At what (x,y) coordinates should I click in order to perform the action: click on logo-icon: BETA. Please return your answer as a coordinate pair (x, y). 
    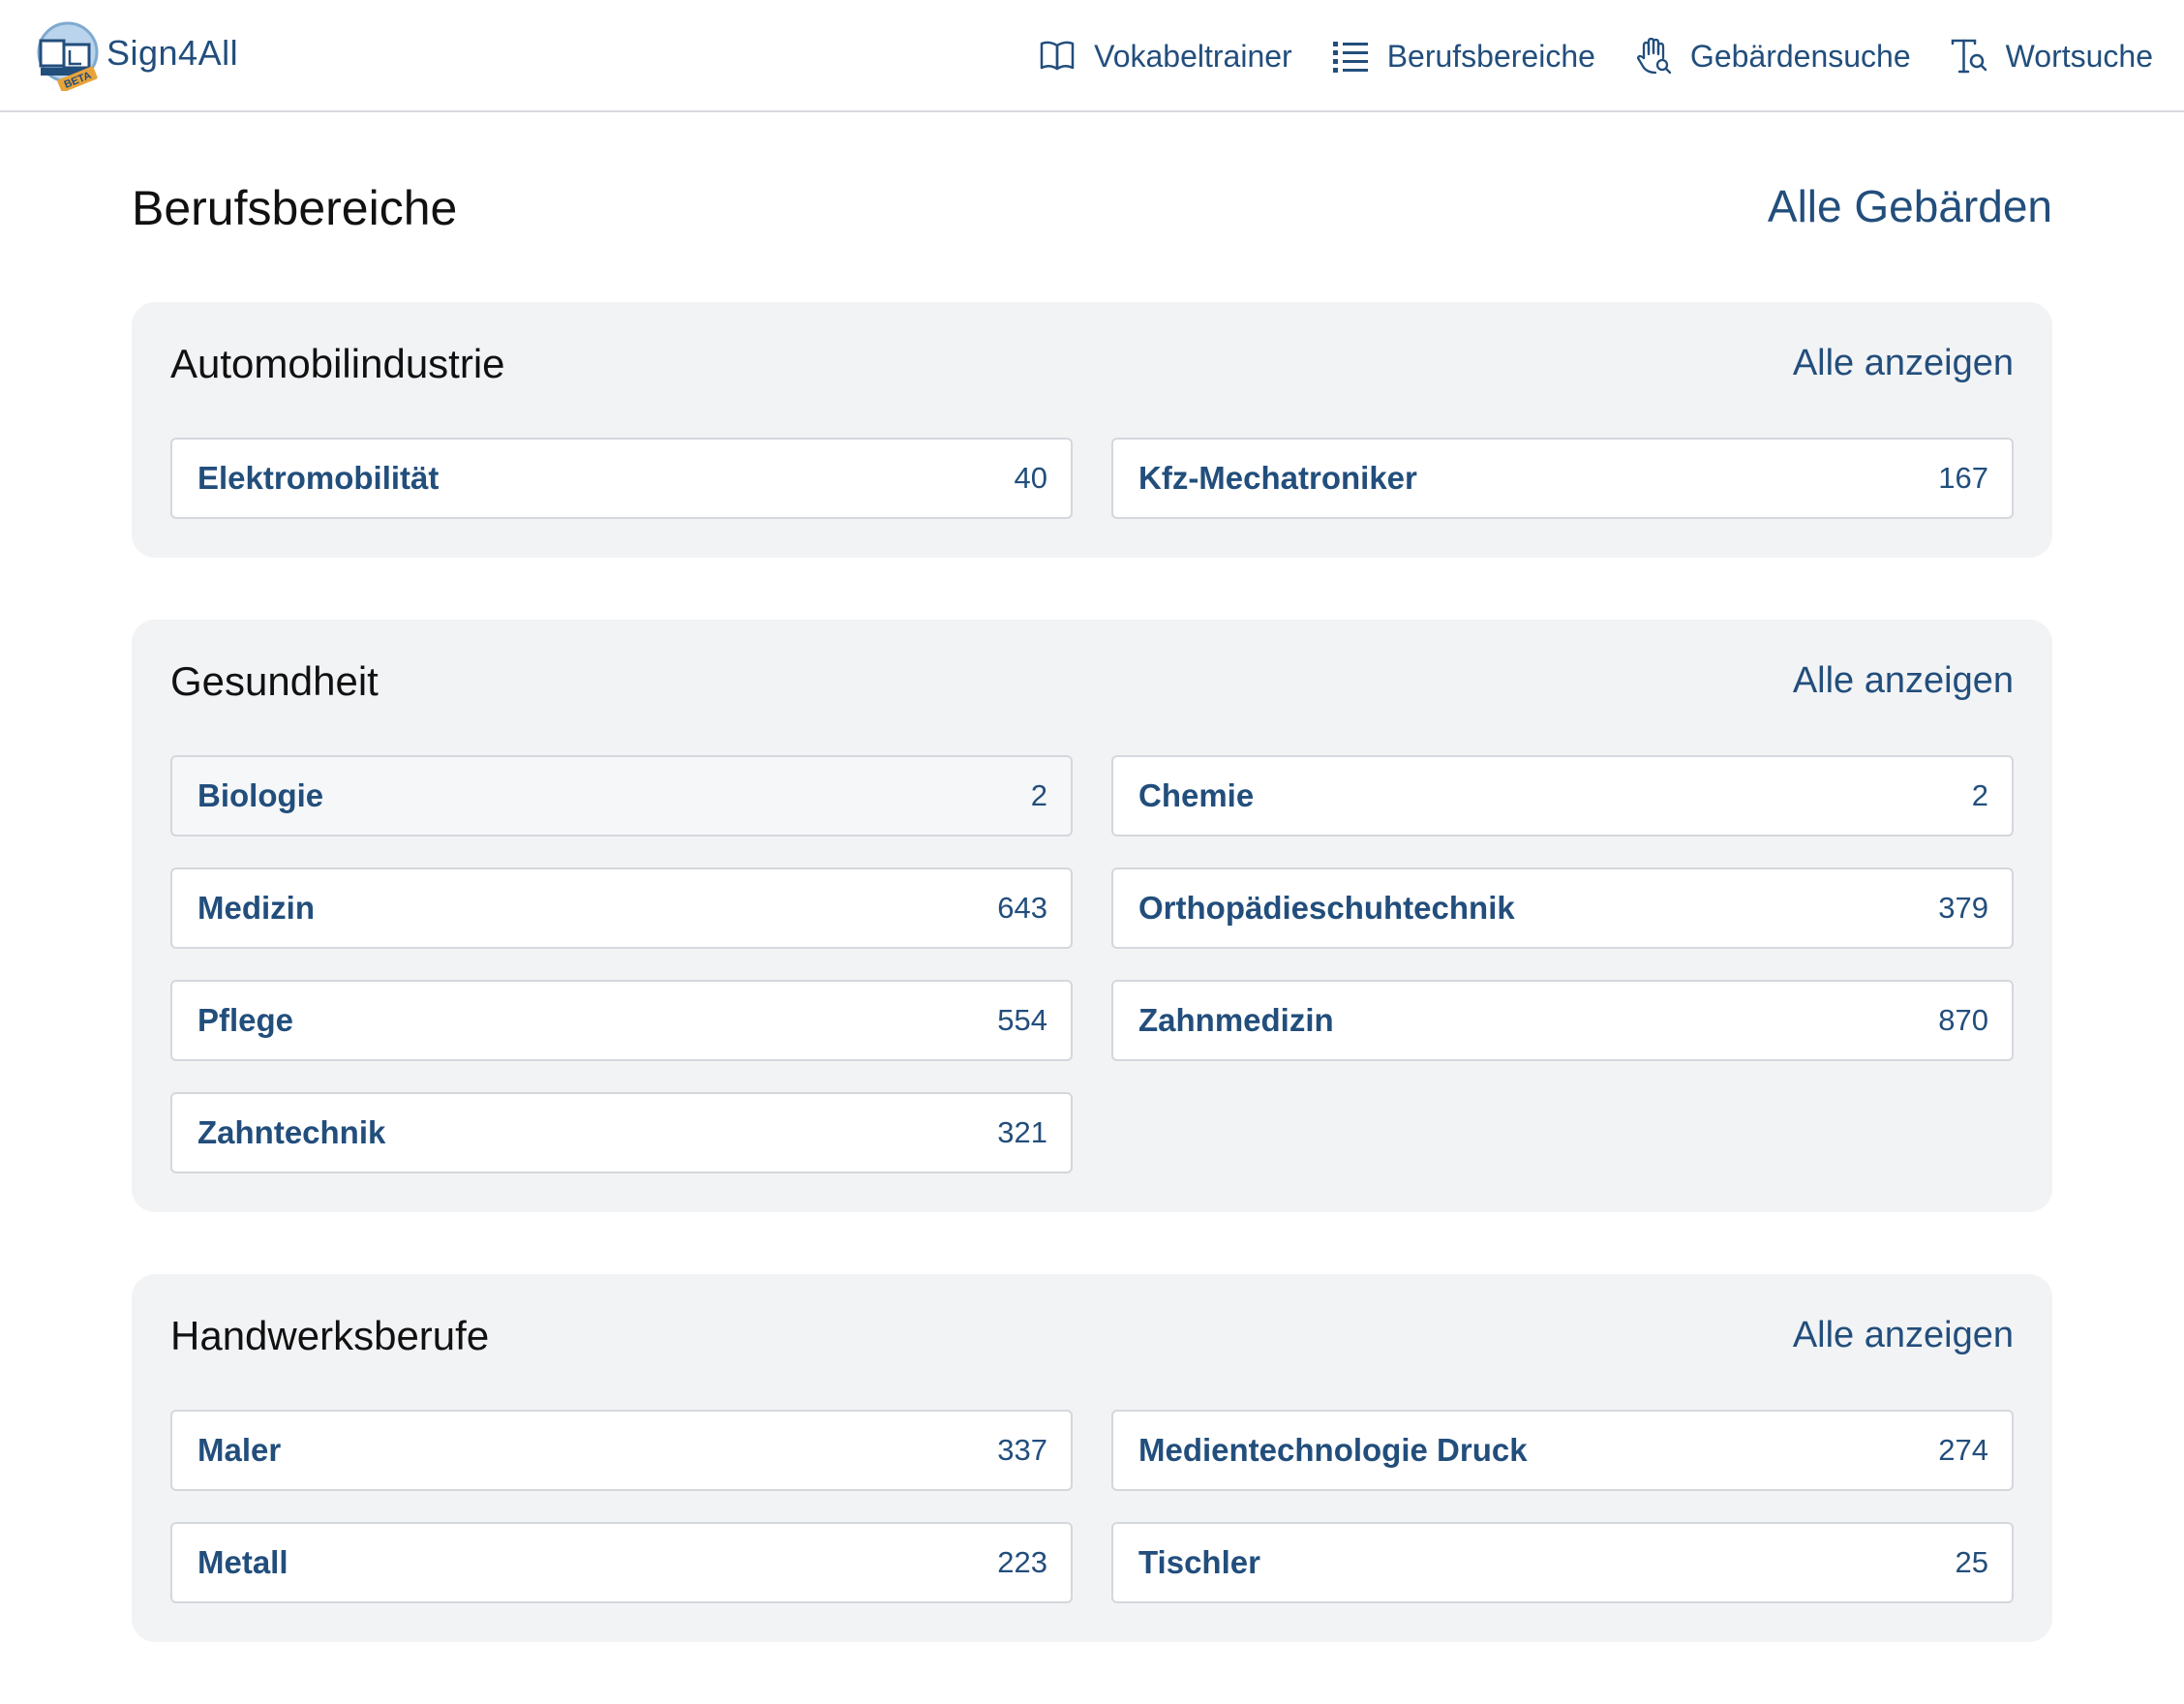
    Looking at the image, I should click on (68, 56).